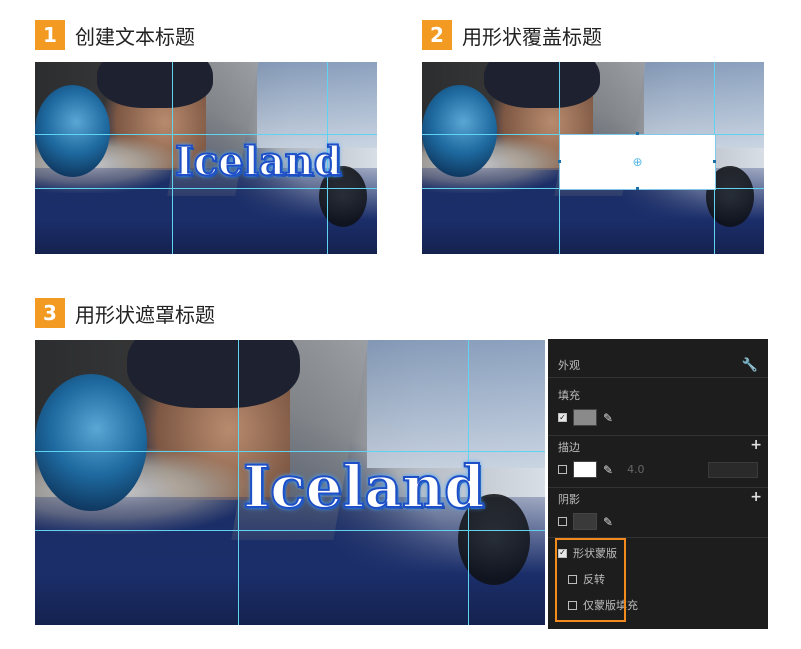 Image resolution: width=801 pixels, height=649 pixels. Describe the element at coordinates (733, 469) in the screenshot. I see `stroke-options-field` at that location.